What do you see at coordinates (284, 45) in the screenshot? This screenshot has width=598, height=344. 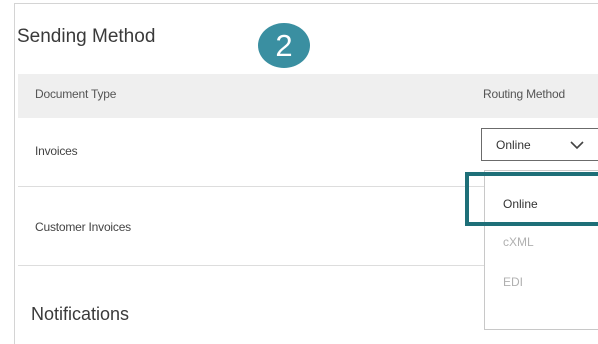 I see `step-number-badge: 2` at bounding box center [284, 45].